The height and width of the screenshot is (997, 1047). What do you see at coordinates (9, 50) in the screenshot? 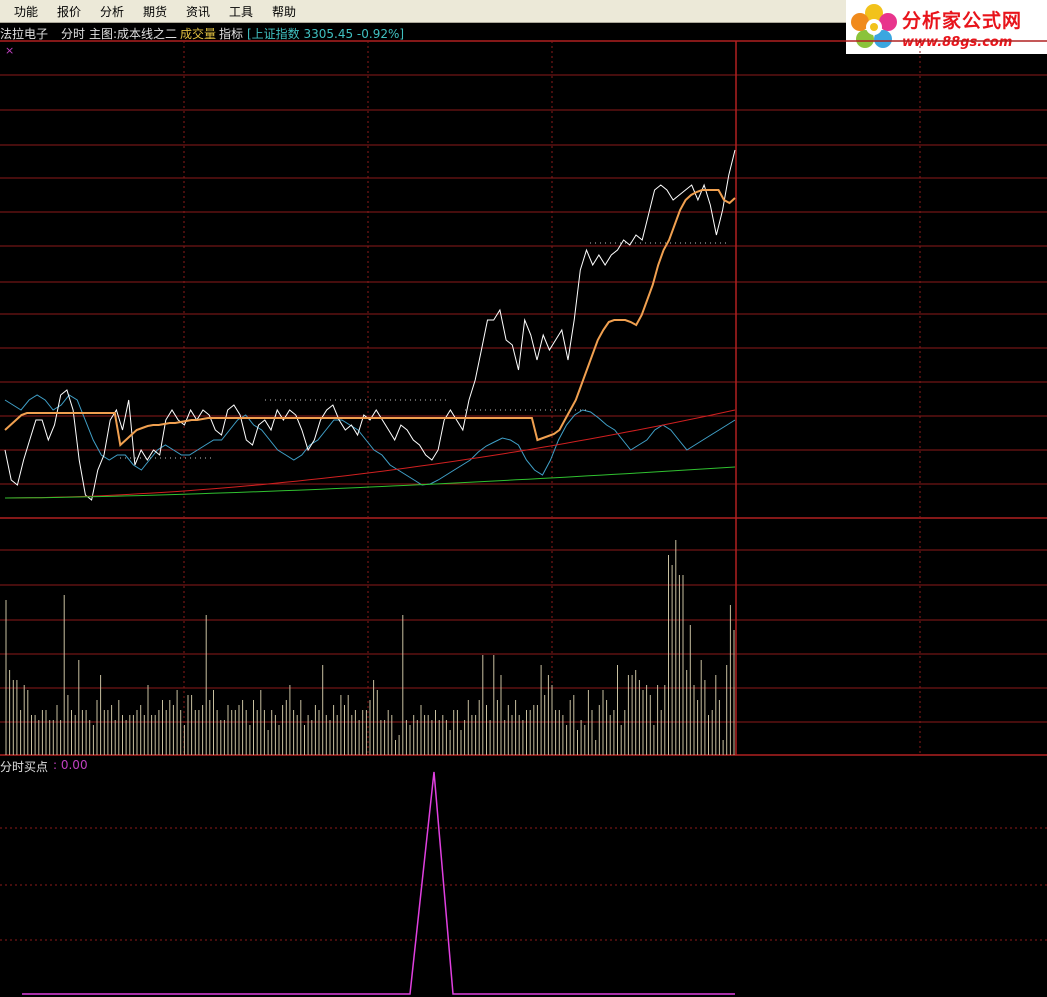
I see `close-mark: ×` at bounding box center [9, 50].